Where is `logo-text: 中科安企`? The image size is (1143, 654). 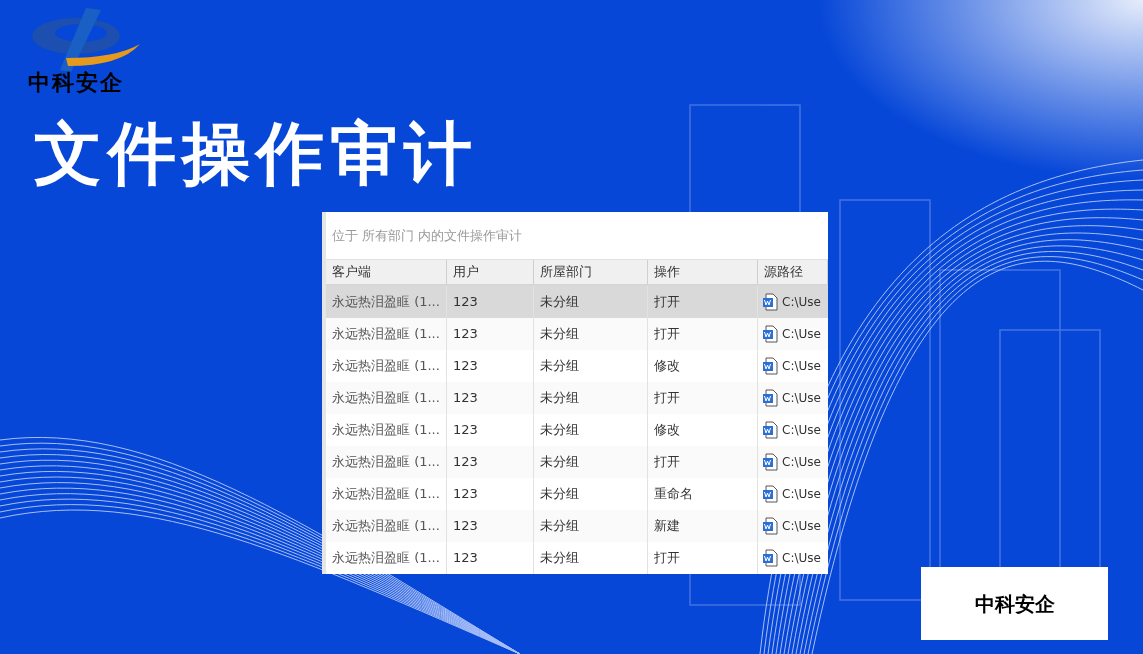 logo-text: 中科安企 is located at coordinates (76, 83).